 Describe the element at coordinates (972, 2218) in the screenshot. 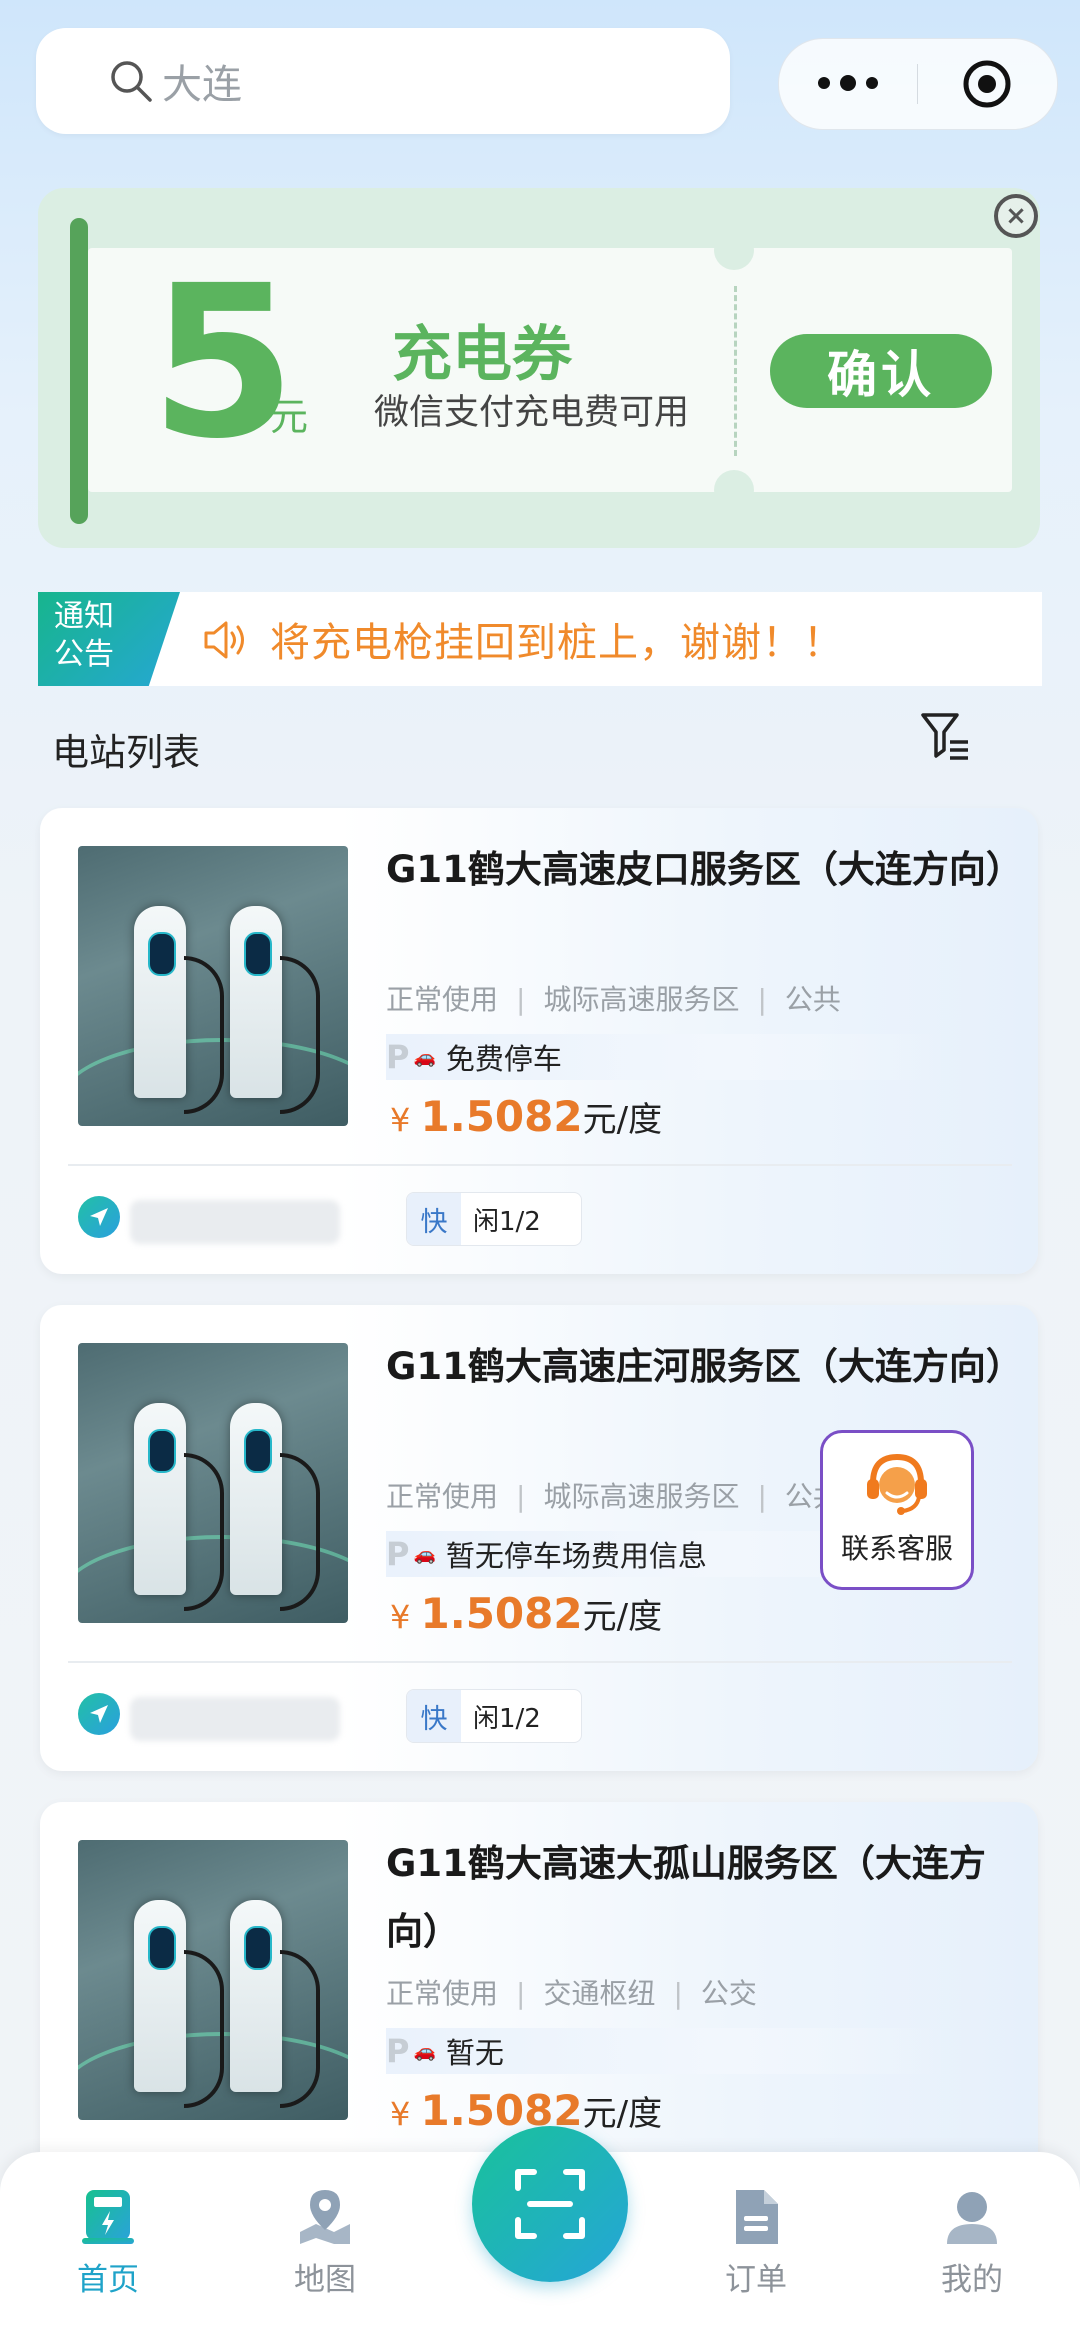

I see `user-icon` at that location.